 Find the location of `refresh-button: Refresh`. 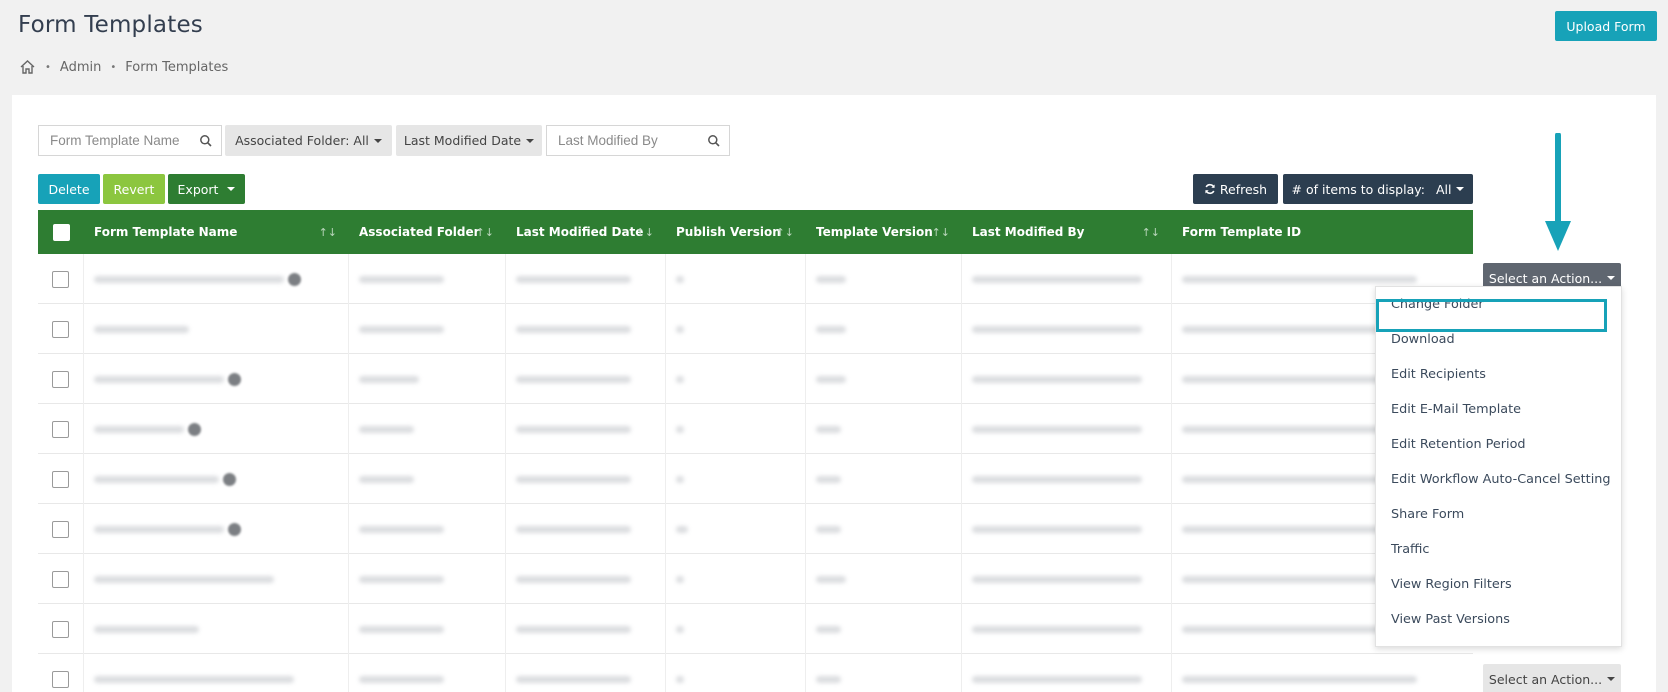

refresh-button: Refresh is located at coordinates (1235, 189).